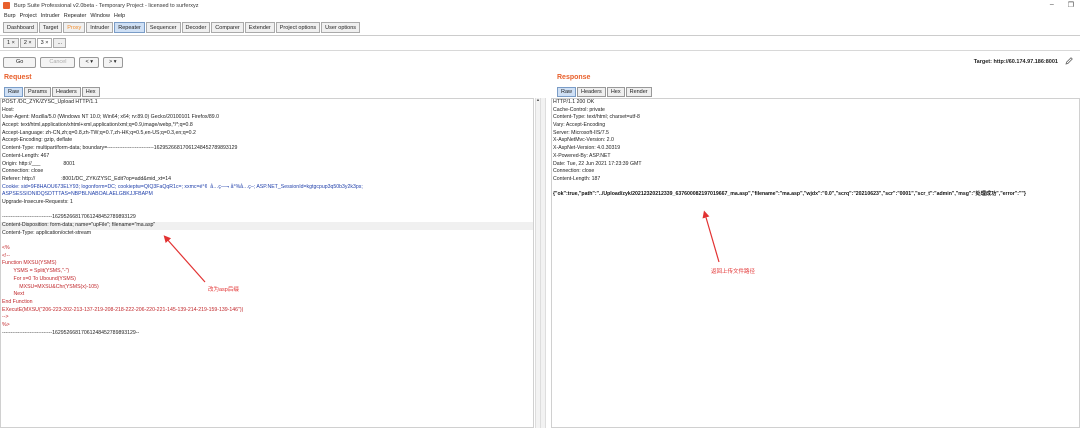 This screenshot has width=1080, height=428. Describe the element at coordinates (17, 301) in the screenshot. I see `request-line: End Function` at that location.